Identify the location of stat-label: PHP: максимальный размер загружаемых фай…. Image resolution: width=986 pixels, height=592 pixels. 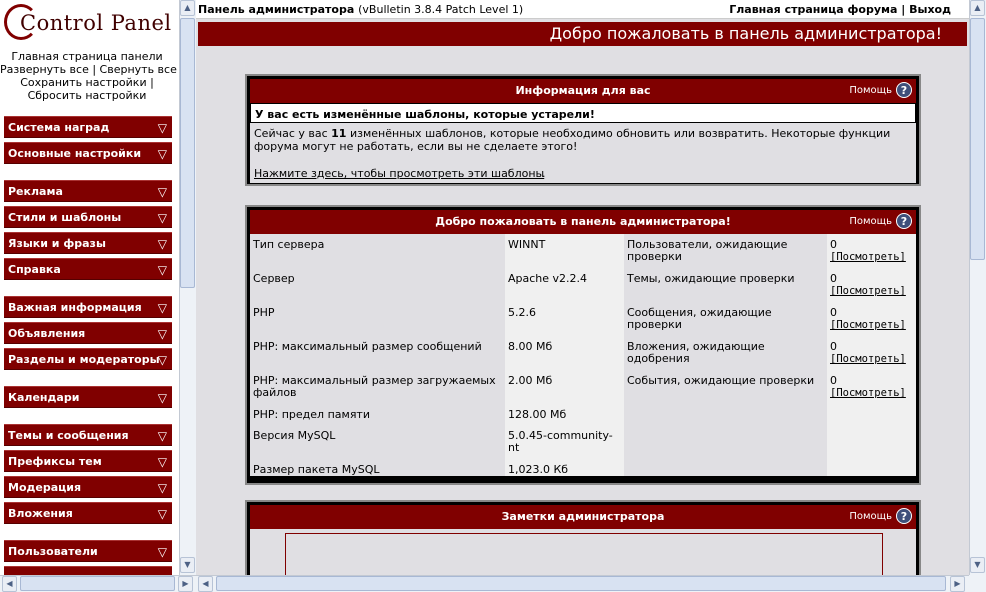
(374, 386).